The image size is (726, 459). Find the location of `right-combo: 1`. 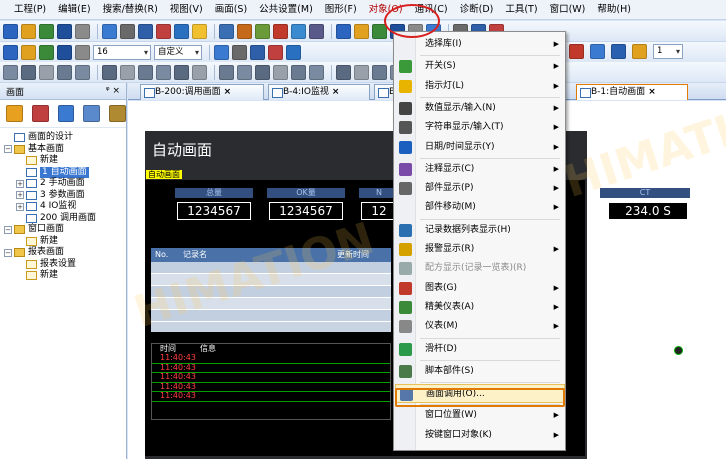

right-combo: 1 is located at coordinates (668, 51).